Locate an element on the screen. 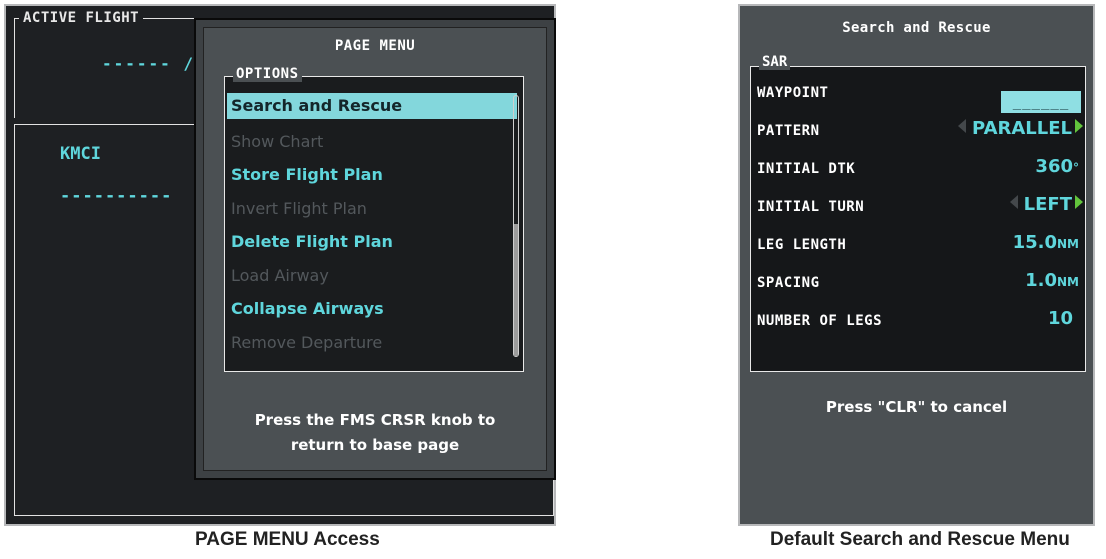 This screenshot has height=559, width=1106. menu-scrollbar is located at coordinates (516, 226).